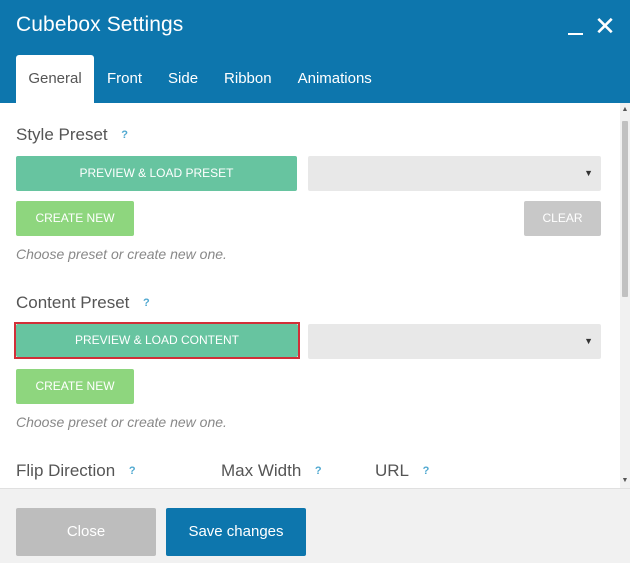 This screenshot has height=563, width=630. Describe the element at coordinates (562, 218) in the screenshot. I see `clear-button: CLEAR` at that location.